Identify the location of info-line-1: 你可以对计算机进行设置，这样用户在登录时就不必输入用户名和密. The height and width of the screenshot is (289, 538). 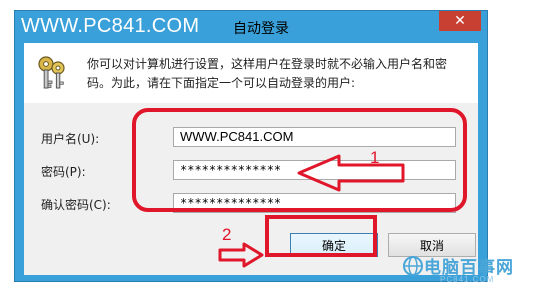
(267, 64).